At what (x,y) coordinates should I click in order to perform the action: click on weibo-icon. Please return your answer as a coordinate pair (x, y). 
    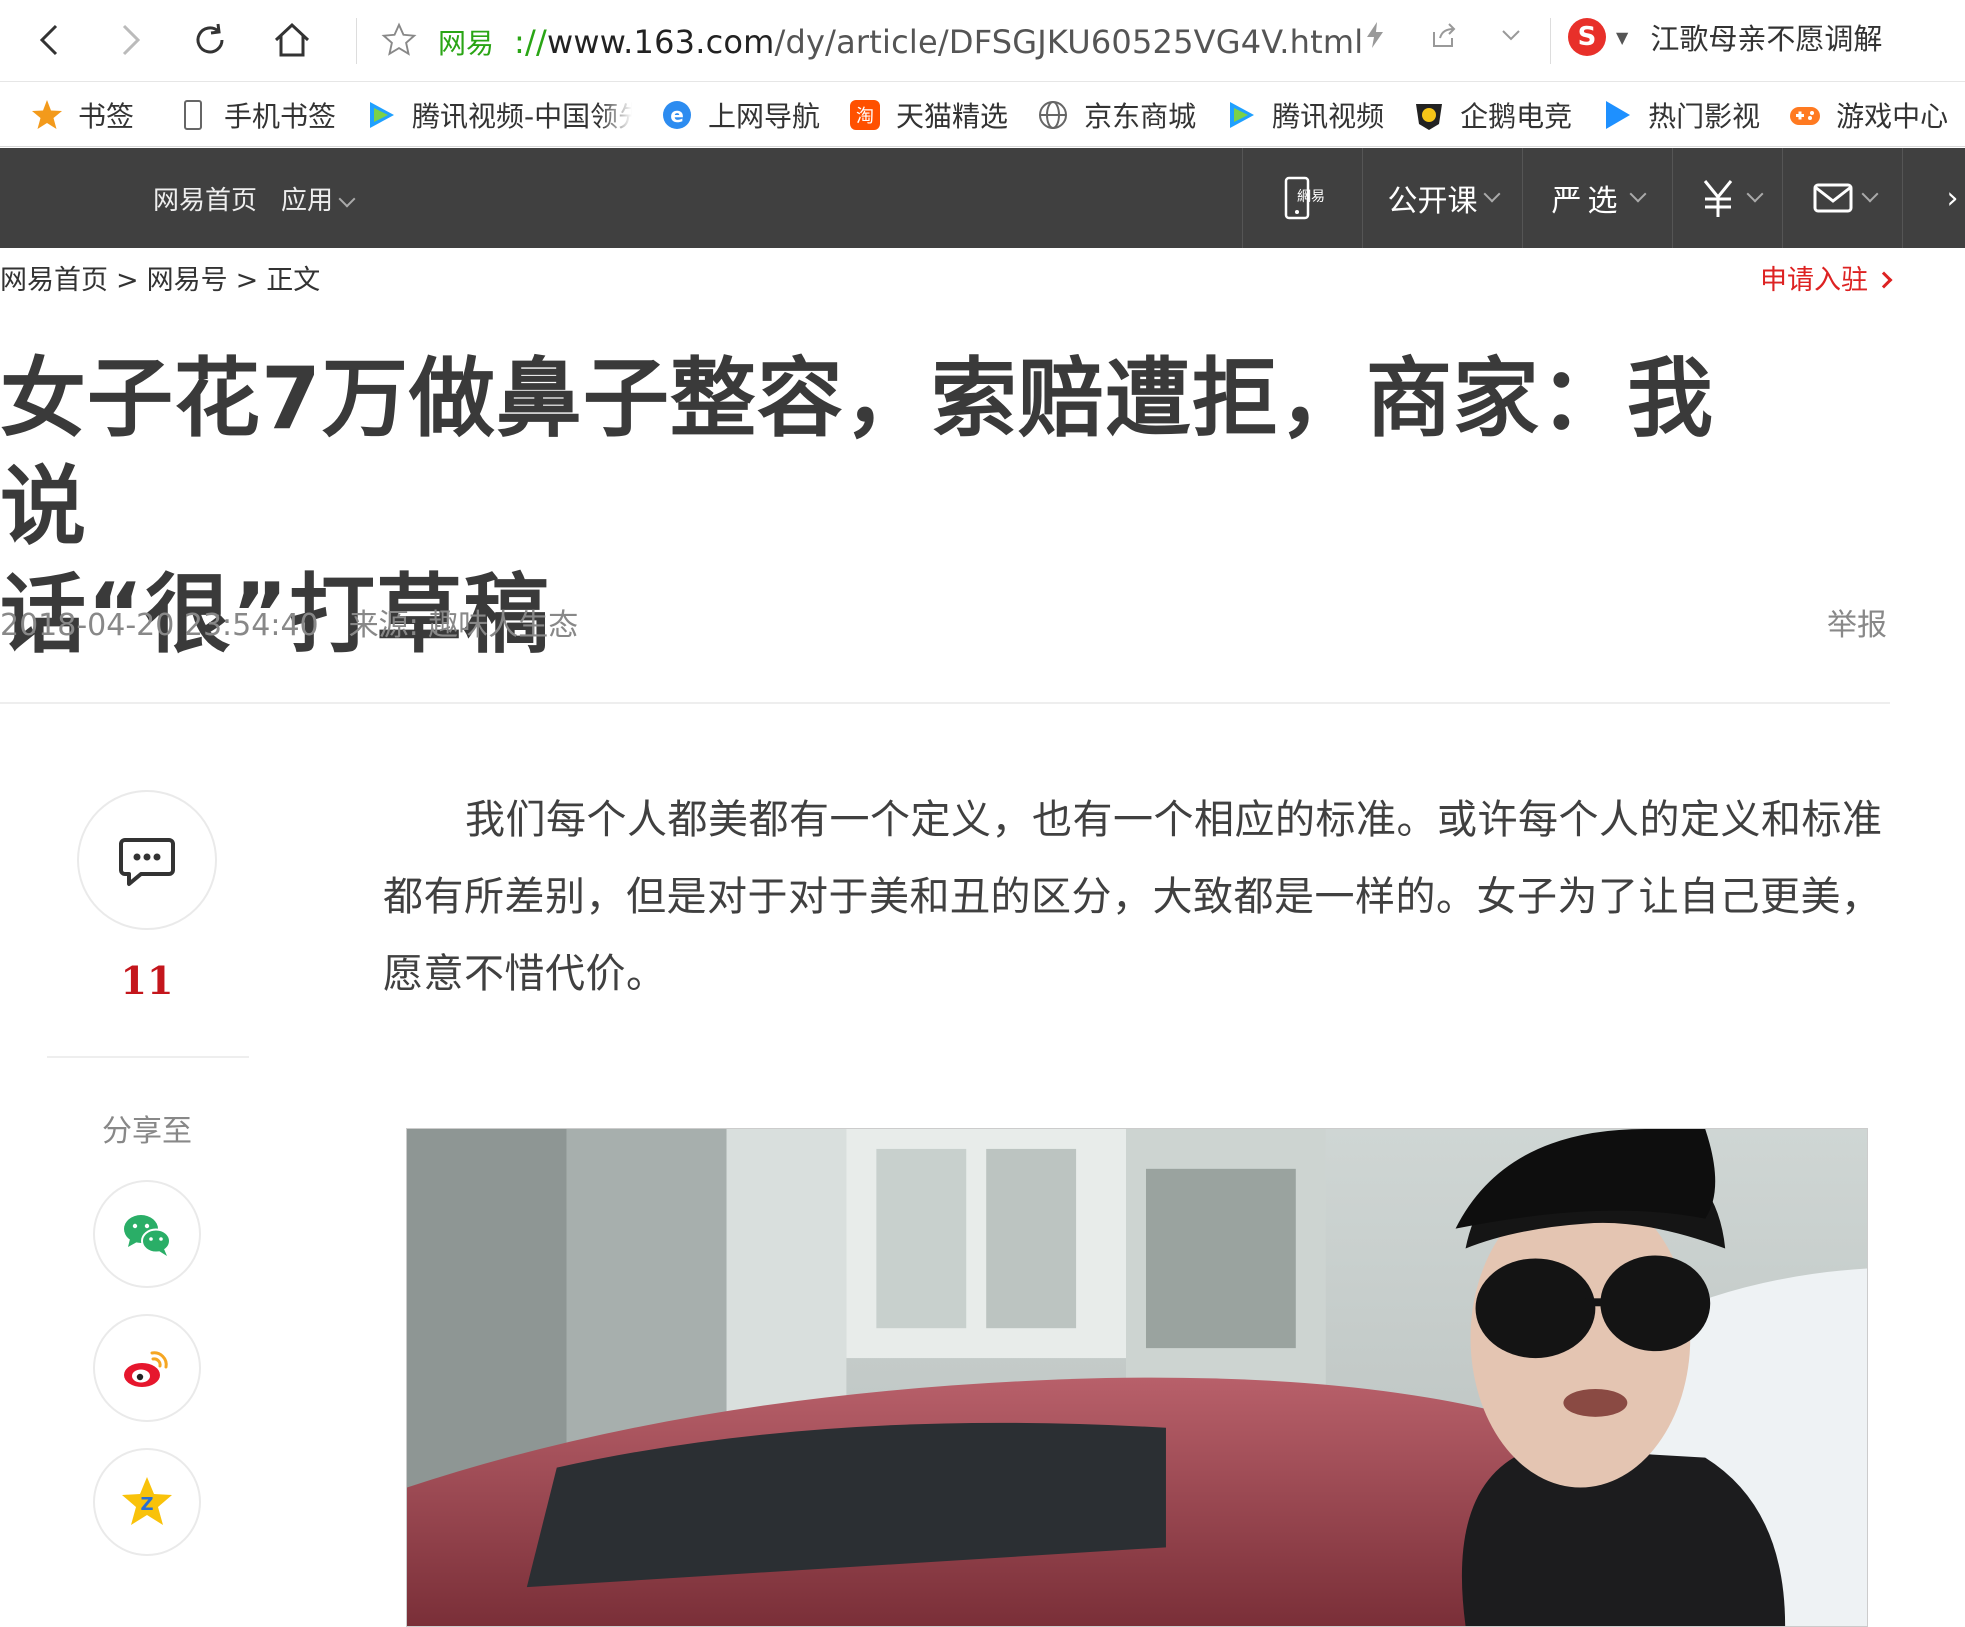
    Looking at the image, I should click on (146, 1369).